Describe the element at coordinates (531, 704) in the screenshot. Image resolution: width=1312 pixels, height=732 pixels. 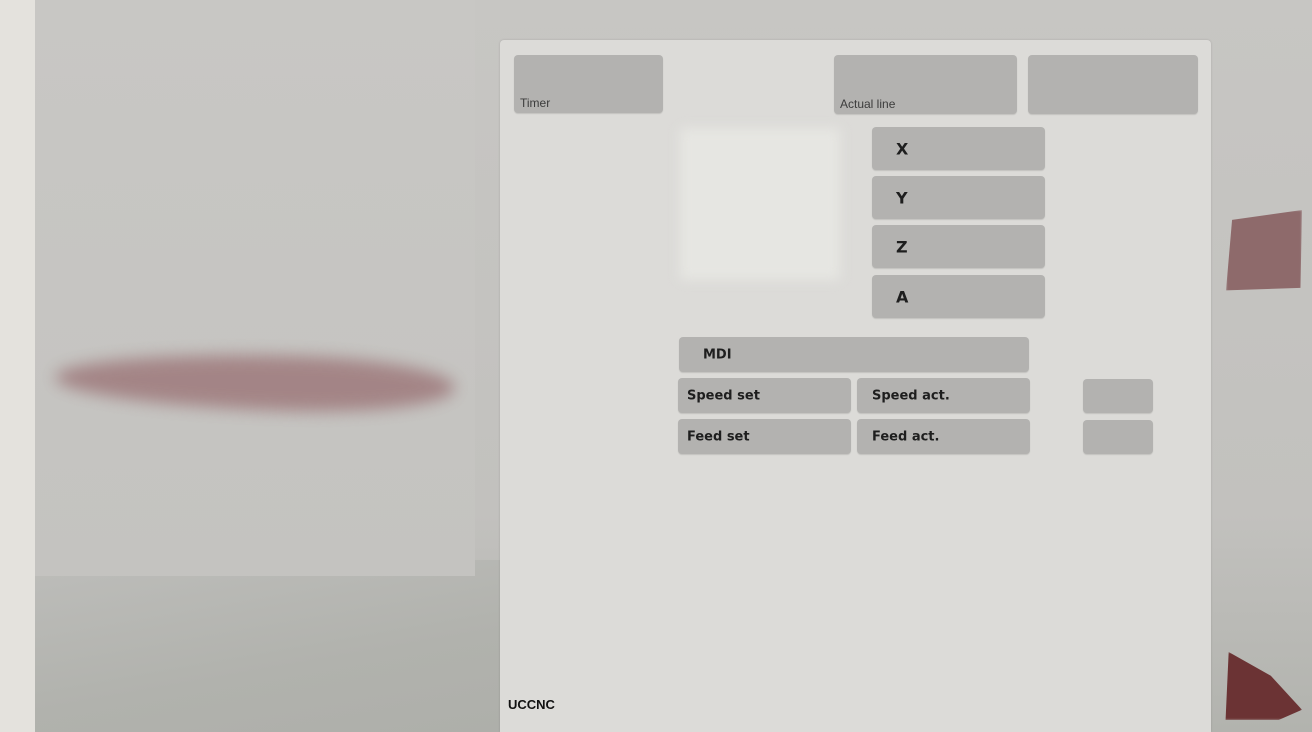
I see `brand-label: UCCNC` at that location.